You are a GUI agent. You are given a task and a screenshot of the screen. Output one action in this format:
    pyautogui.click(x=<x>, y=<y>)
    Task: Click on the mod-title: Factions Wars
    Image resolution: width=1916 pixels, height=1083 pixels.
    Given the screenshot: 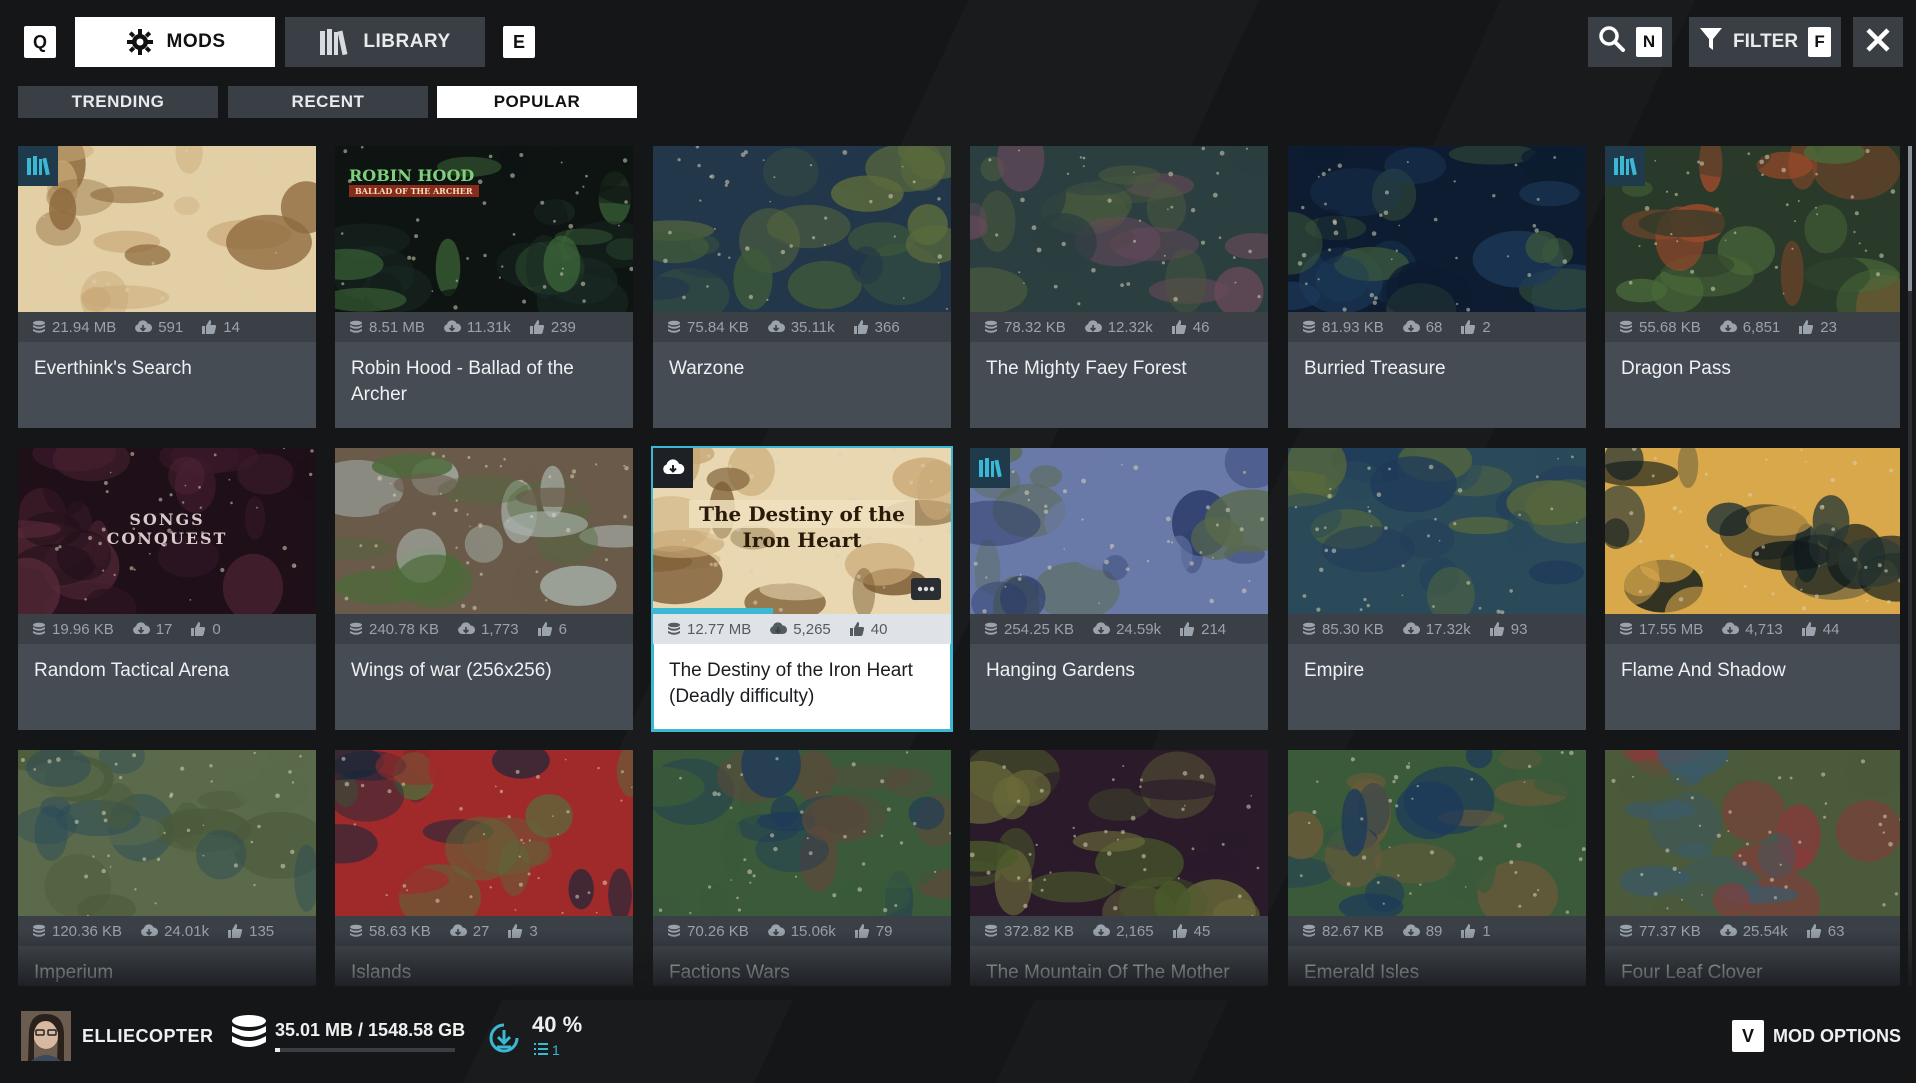 What is the action you would take?
    pyautogui.click(x=729, y=972)
    